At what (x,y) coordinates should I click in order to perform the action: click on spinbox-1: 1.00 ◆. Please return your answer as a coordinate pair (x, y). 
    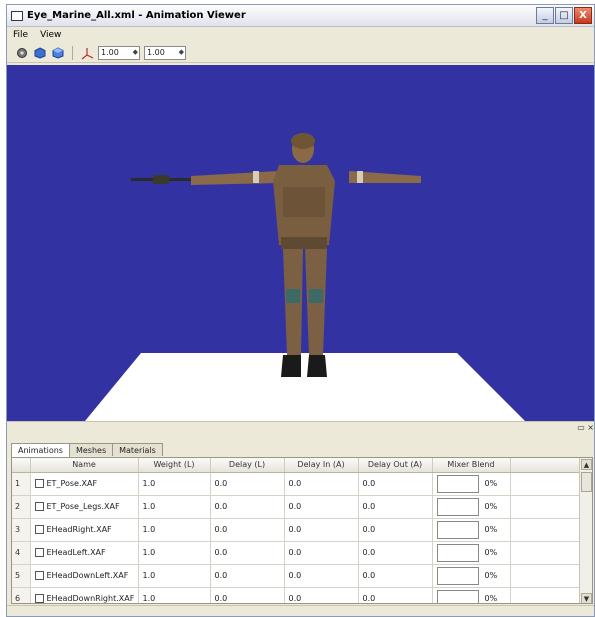
    Looking at the image, I should click on (119, 52).